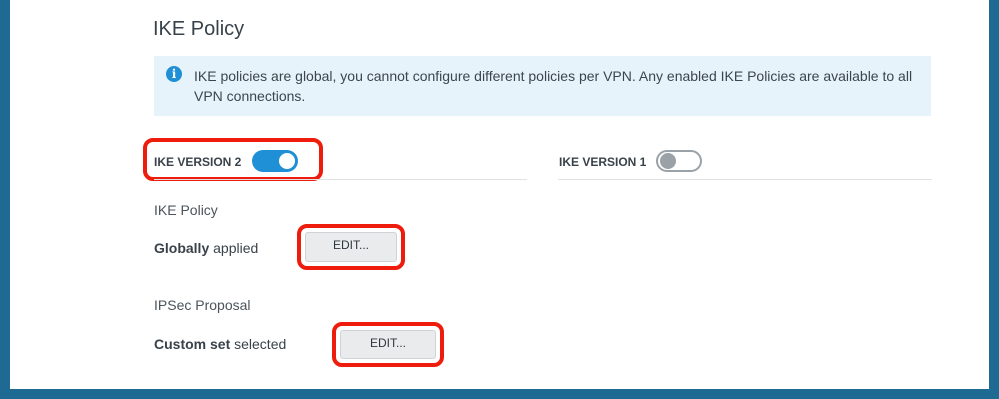  I want to click on page-title: IKE Policy, so click(199, 29).